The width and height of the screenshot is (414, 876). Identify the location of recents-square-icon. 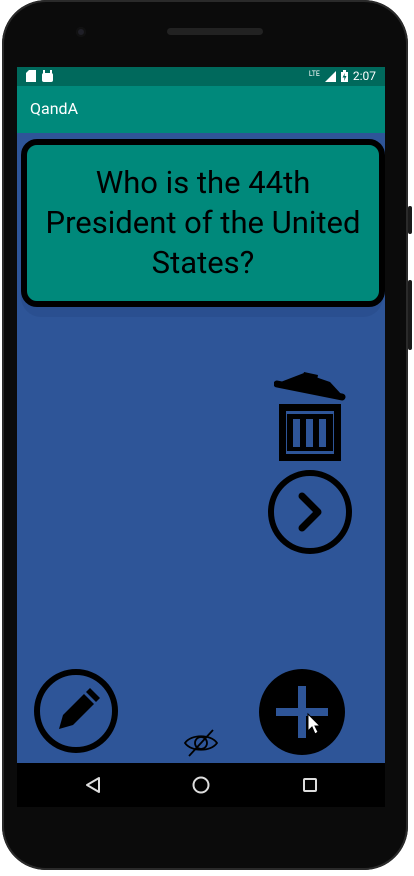
(310, 785).